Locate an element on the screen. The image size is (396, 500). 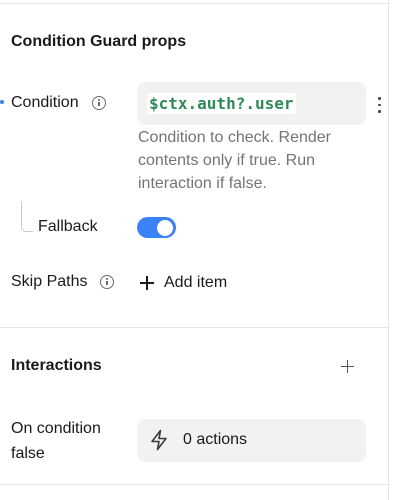
divider-bottom is located at coordinates (194, 484).